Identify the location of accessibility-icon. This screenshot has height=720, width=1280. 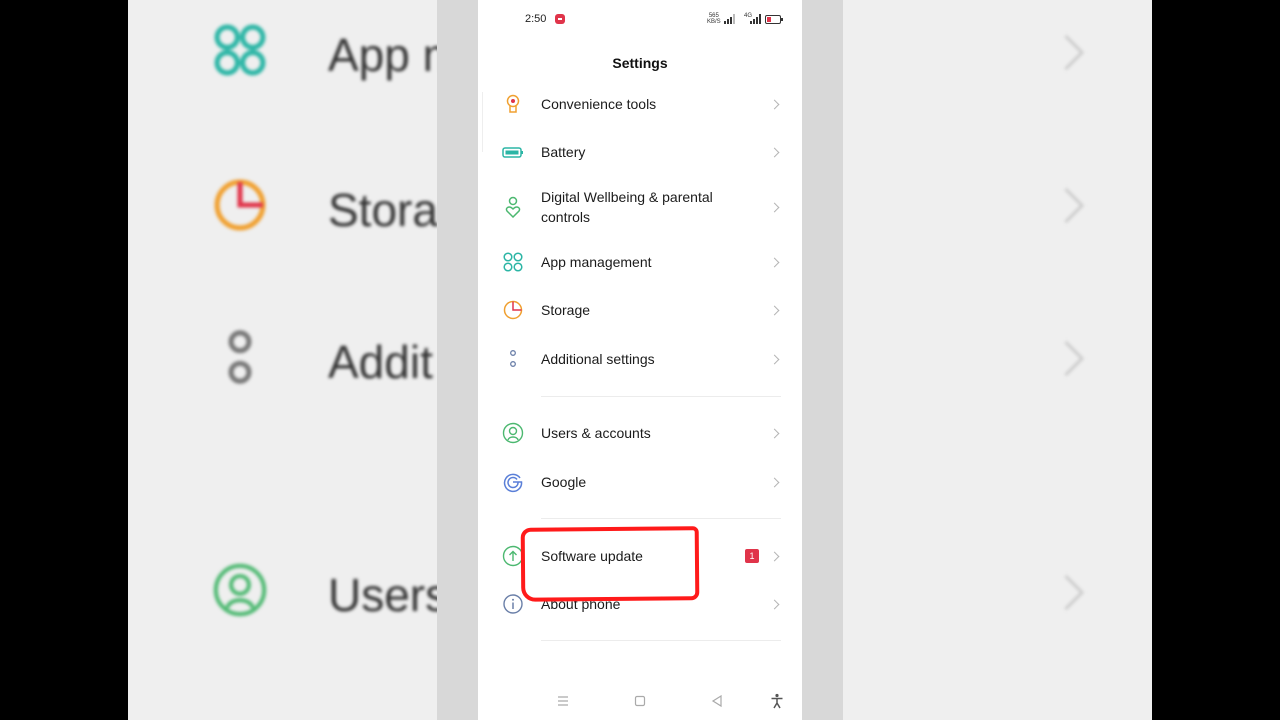
(777, 701).